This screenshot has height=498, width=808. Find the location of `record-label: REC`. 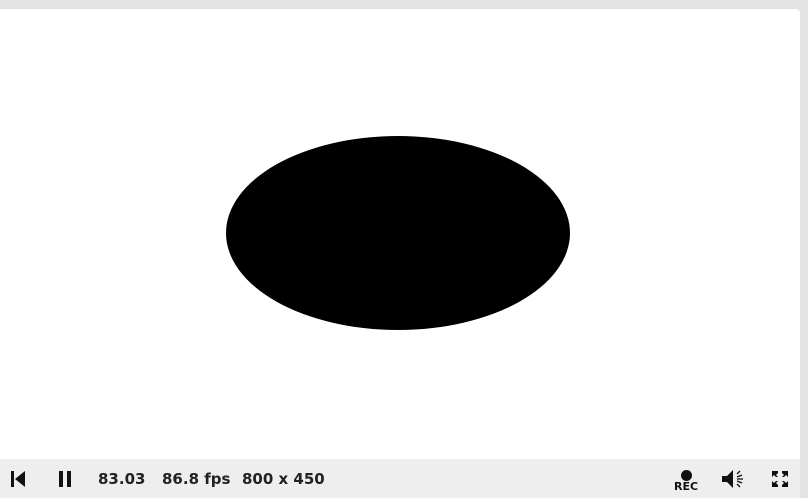

record-label: REC is located at coordinates (686, 486).